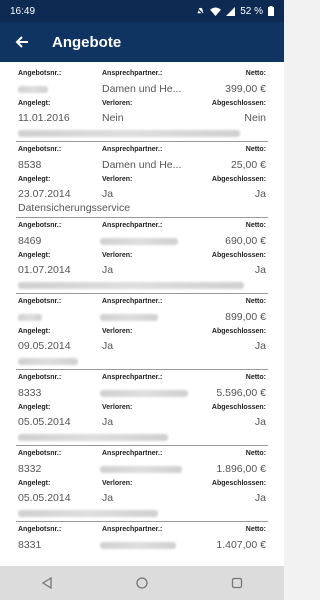 The width and height of the screenshot is (320, 600). What do you see at coordinates (142, 11) in the screenshot?
I see `status-bar: 16:49 52 %` at bounding box center [142, 11].